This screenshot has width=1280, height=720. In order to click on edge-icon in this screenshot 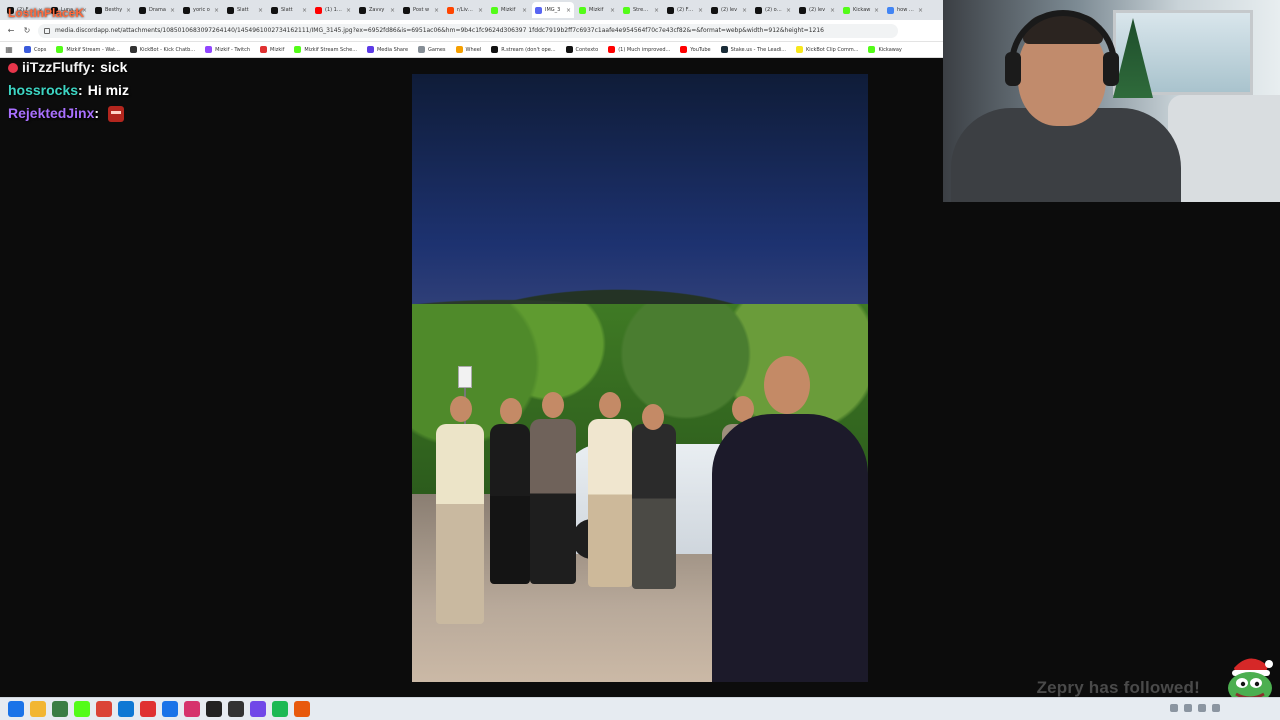, I will do `click(126, 709)`.